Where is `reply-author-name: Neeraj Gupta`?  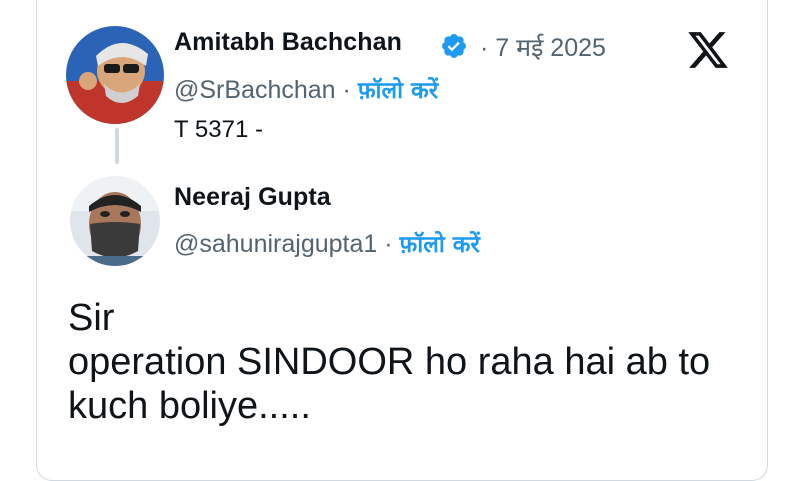 reply-author-name: Neeraj Gupta is located at coordinates (252, 197).